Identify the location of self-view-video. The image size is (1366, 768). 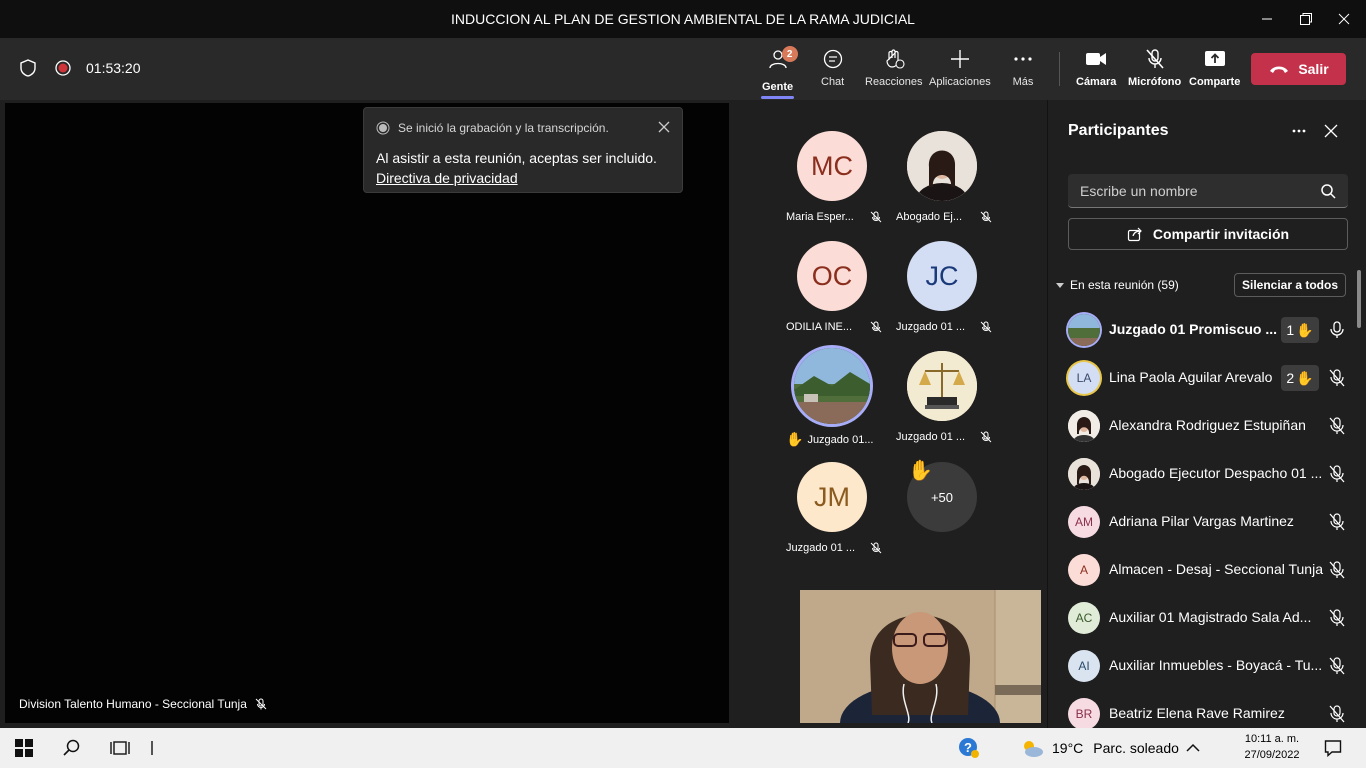
(920, 656).